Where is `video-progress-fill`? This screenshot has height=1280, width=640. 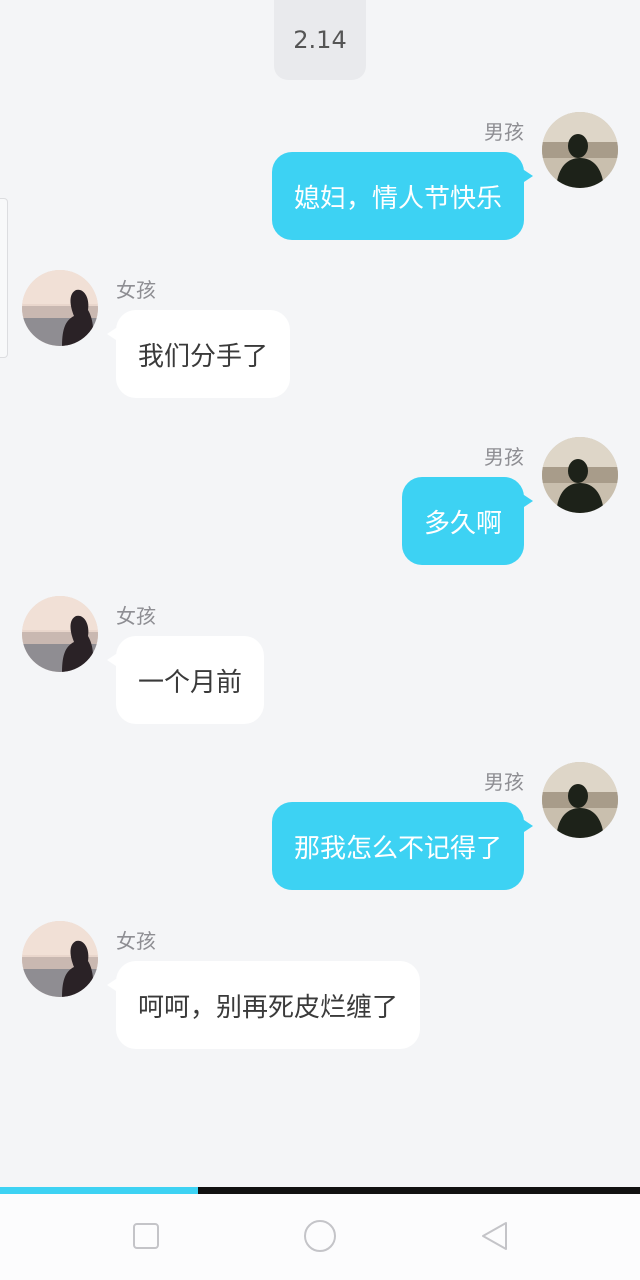
video-progress-fill is located at coordinates (99, 1190).